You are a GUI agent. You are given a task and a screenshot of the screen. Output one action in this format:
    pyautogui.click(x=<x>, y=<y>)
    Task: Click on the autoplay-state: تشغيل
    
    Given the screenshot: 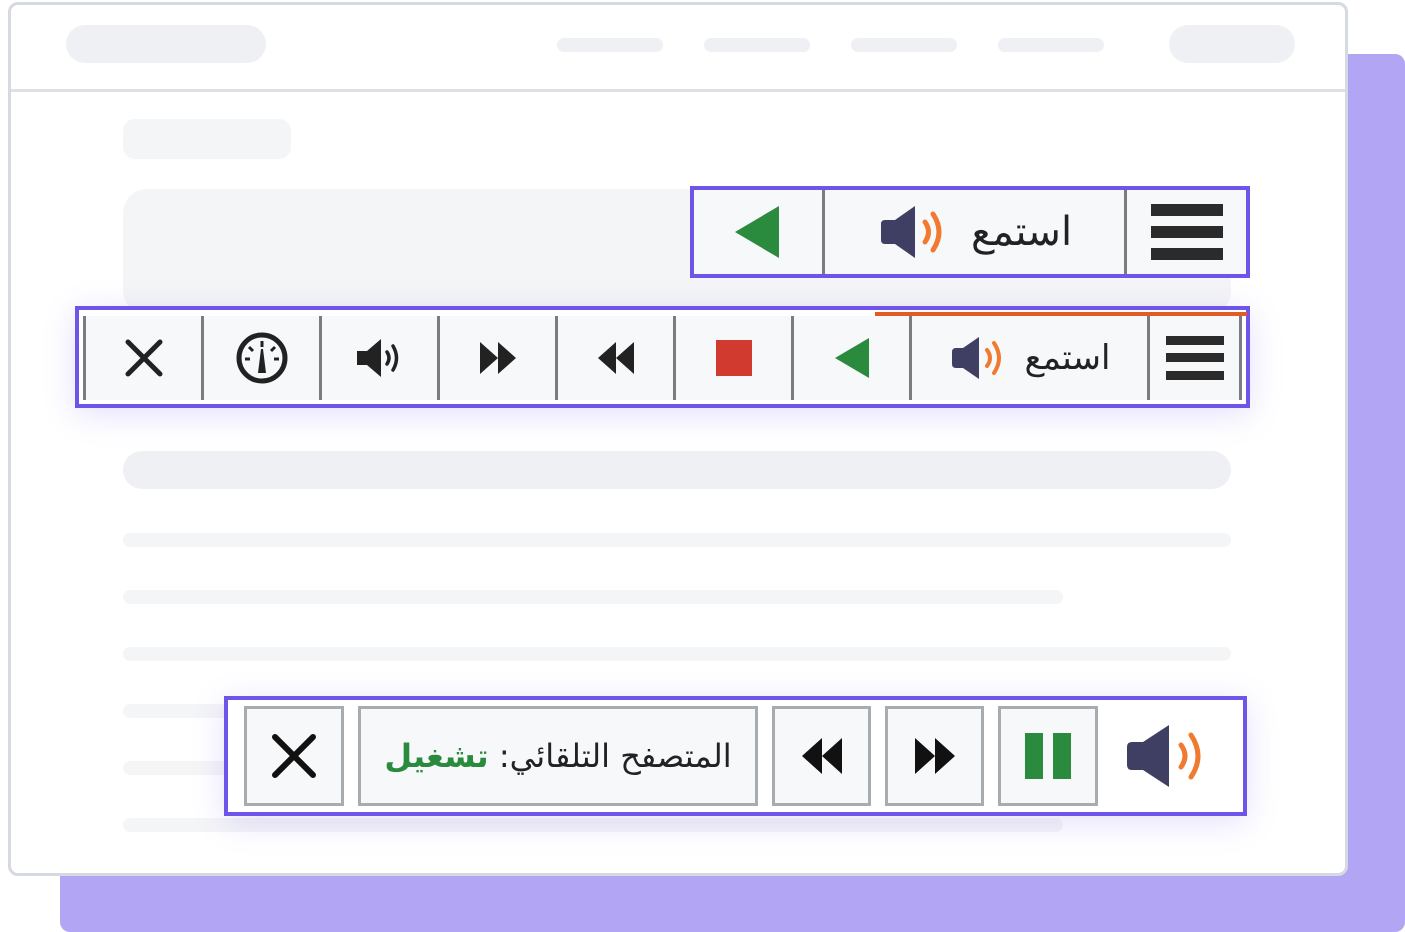 What is the action you would take?
    pyautogui.click(x=436, y=756)
    